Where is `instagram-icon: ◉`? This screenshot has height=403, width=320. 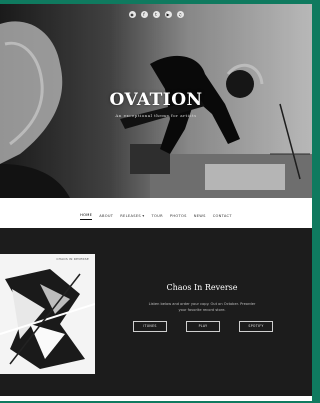 instagram-icon: ◉ is located at coordinates (132, 14).